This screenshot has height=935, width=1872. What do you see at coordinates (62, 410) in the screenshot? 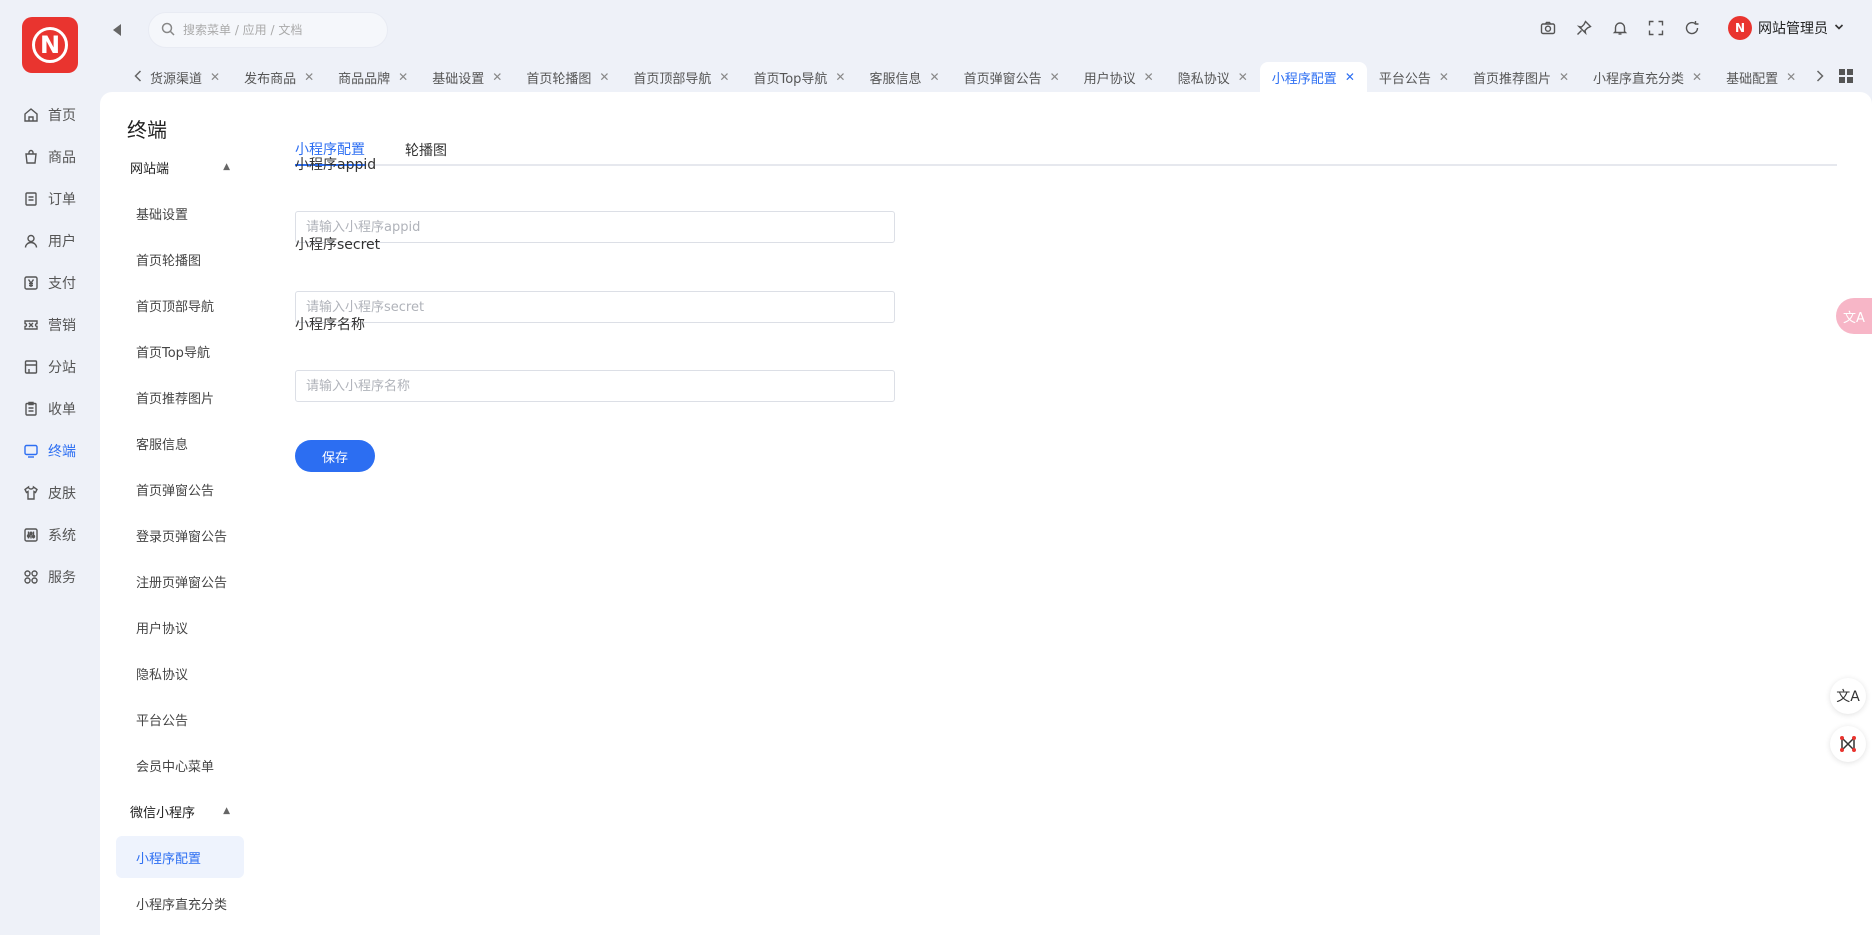
I see `nav-label: 收单` at bounding box center [62, 410].